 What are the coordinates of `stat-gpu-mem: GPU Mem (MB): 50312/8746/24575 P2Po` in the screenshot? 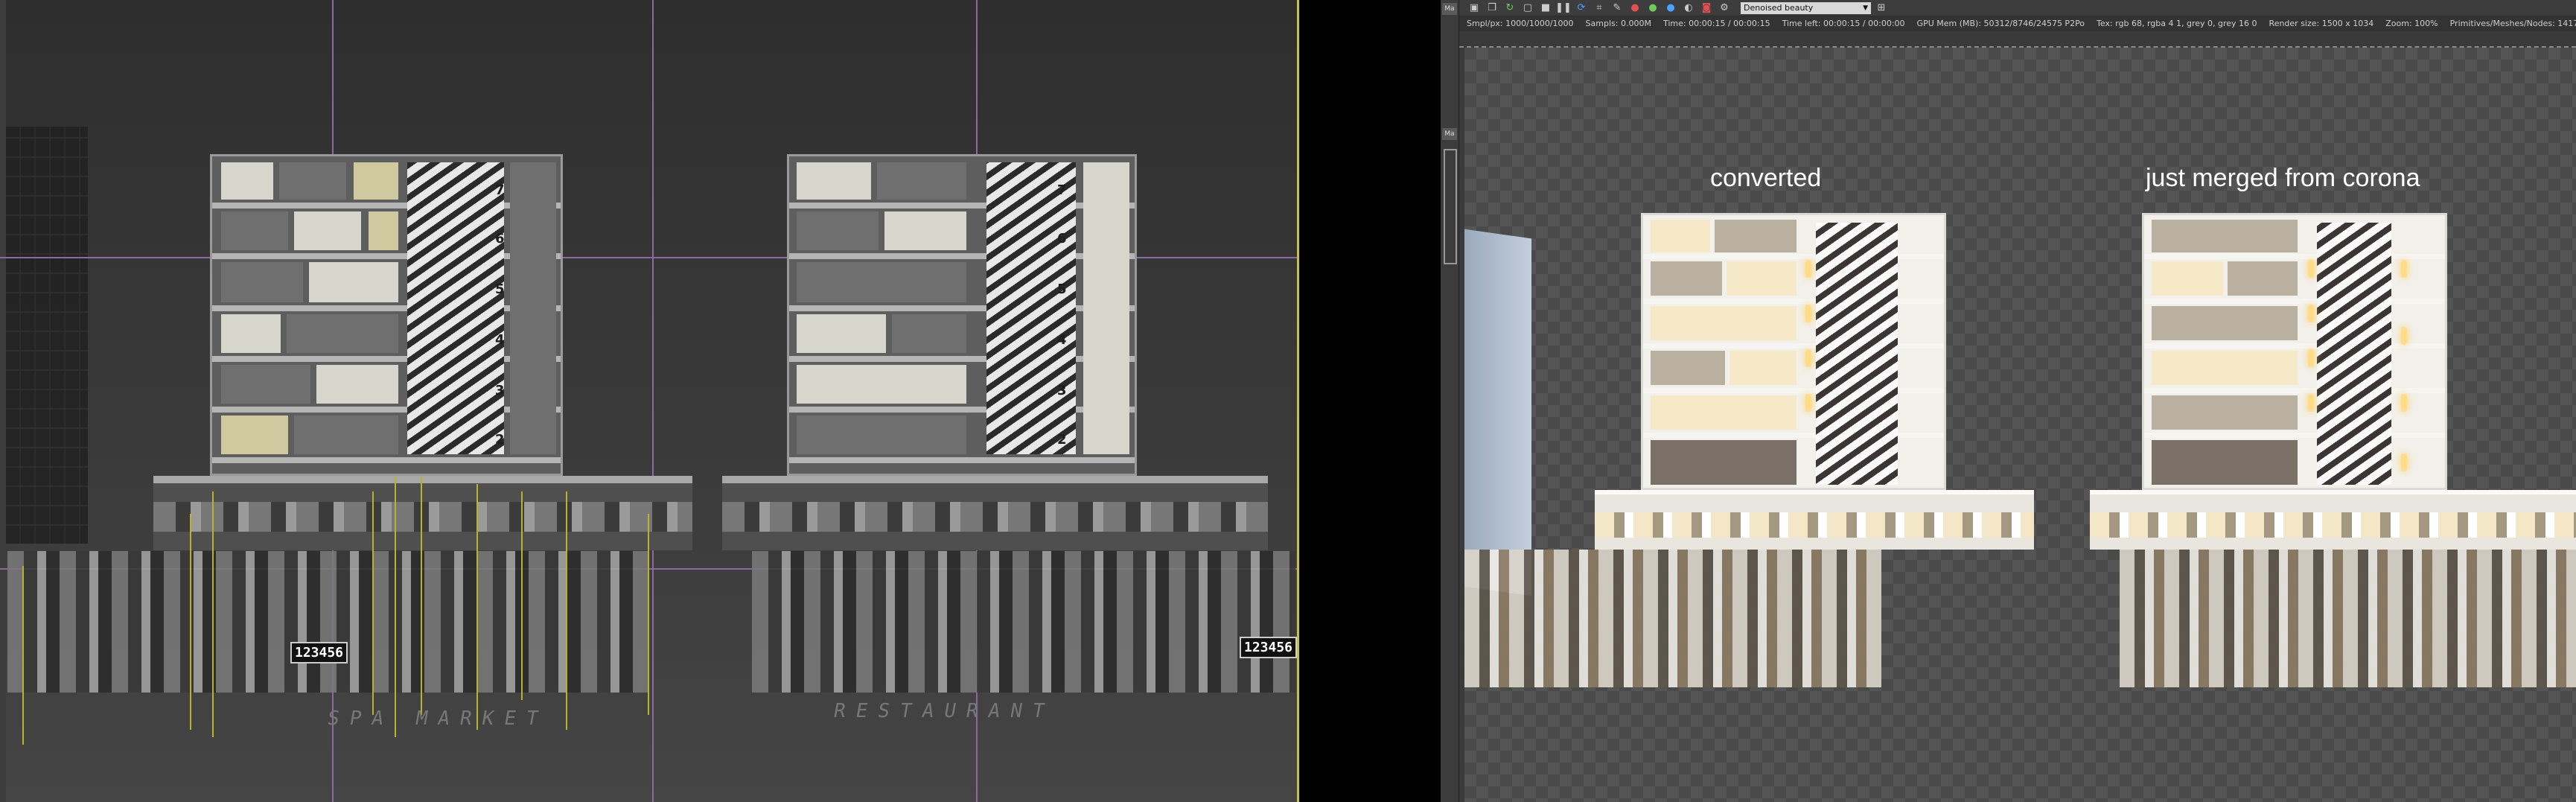 It's located at (2000, 23).